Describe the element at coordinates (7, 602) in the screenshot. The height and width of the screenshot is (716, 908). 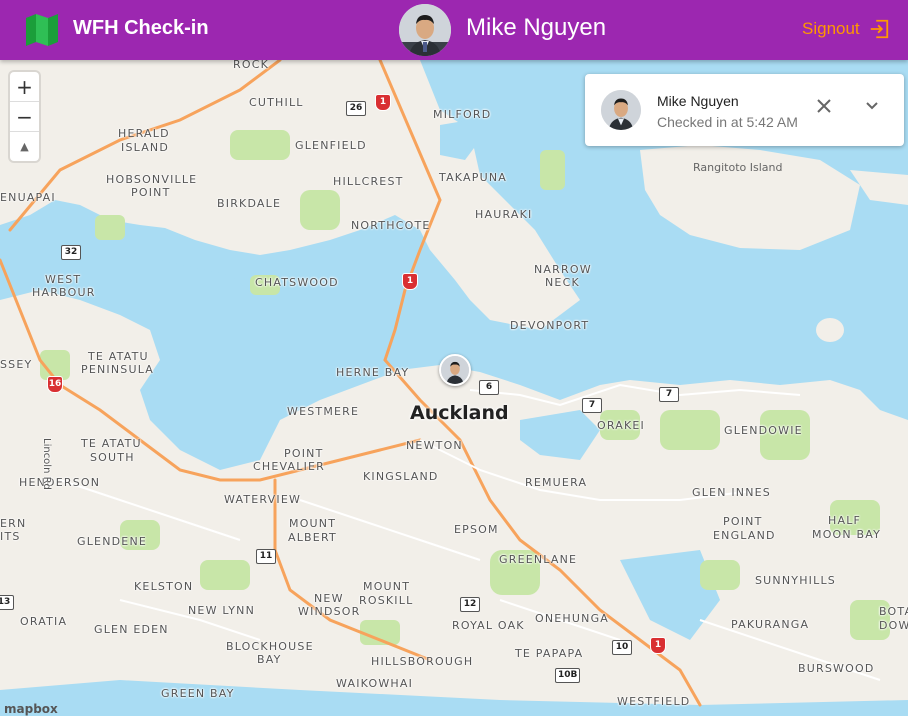
I see `route-shield: 13` at that location.